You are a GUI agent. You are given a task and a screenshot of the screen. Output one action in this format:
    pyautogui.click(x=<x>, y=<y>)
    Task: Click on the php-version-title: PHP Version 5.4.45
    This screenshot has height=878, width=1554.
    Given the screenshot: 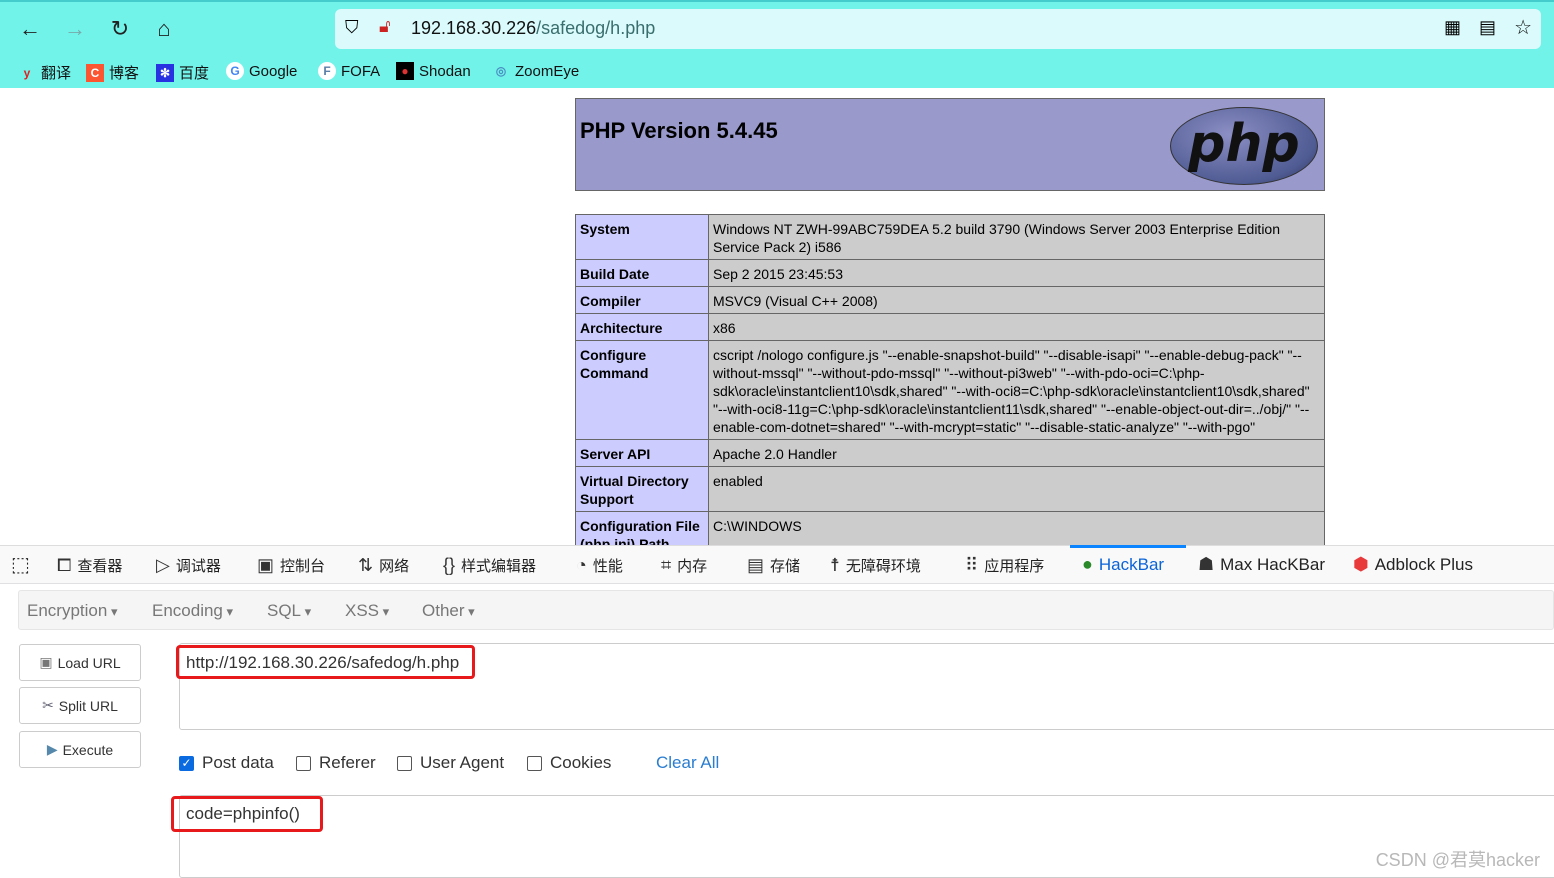 What is the action you would take?
    pyautogui.click(x=679, y=130)
    